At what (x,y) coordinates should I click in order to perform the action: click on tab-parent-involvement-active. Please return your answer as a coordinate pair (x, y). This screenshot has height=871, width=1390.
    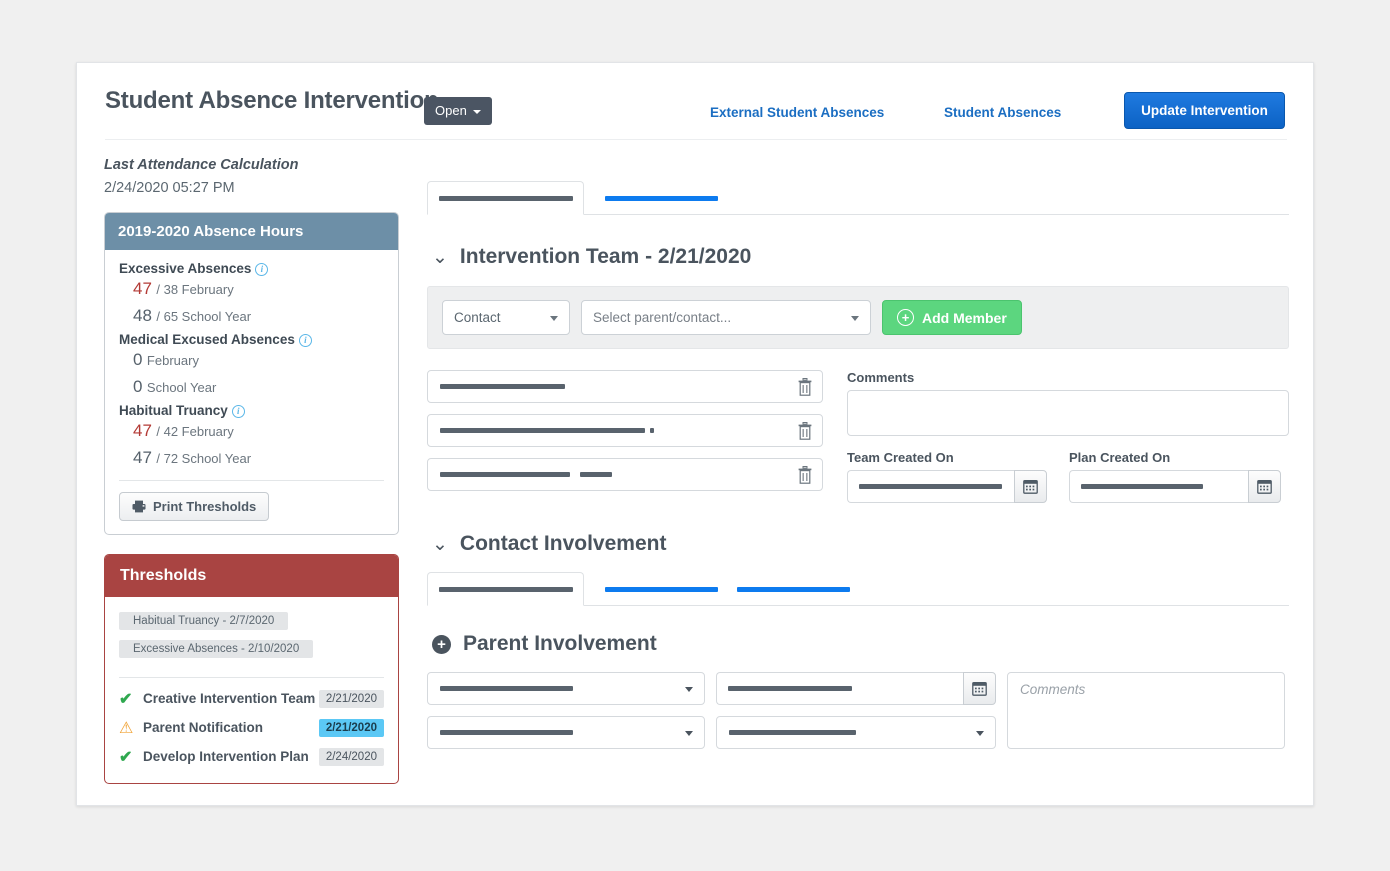
    Looking at the image, I should click on (505, 589).